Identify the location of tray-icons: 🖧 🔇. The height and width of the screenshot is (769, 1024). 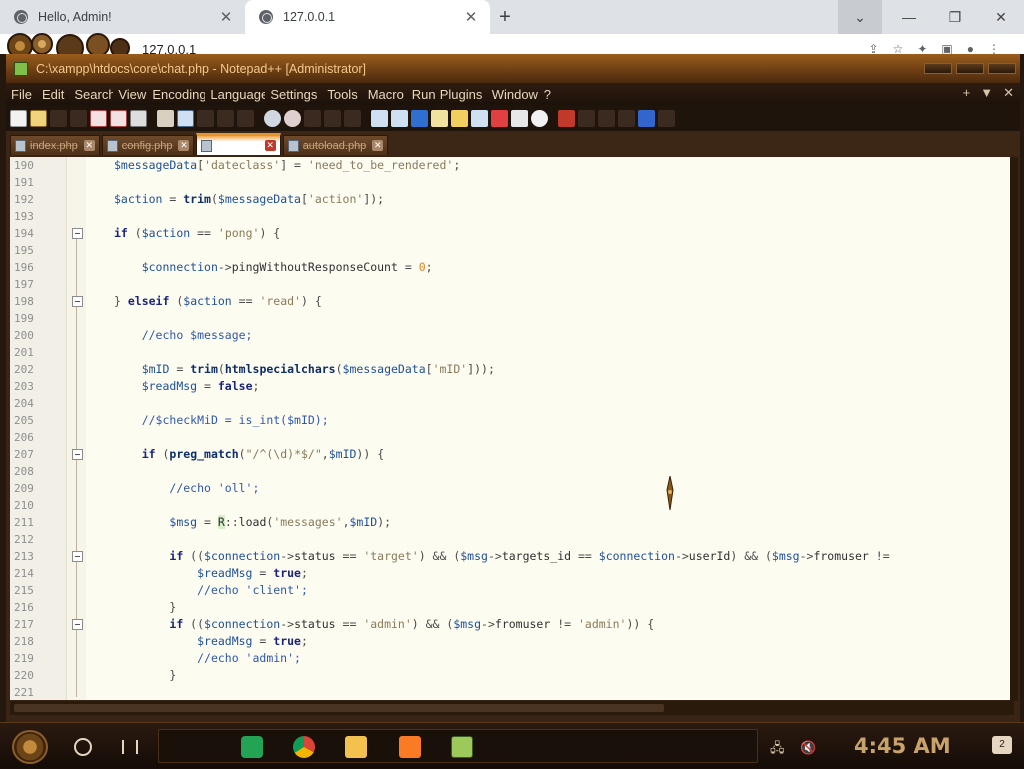
(796, 750).